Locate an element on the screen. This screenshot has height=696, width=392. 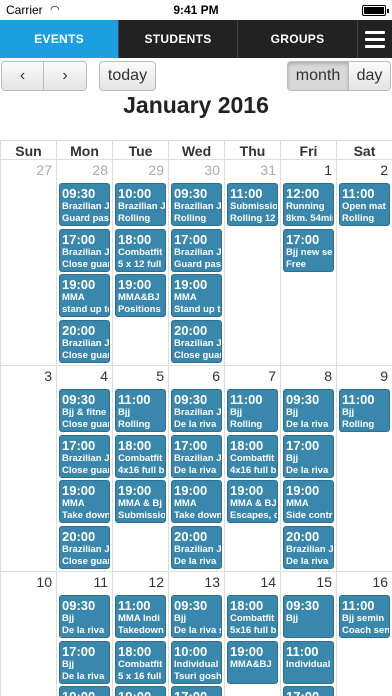
event-subtitle: Take down is located at coordinates (197, 515).